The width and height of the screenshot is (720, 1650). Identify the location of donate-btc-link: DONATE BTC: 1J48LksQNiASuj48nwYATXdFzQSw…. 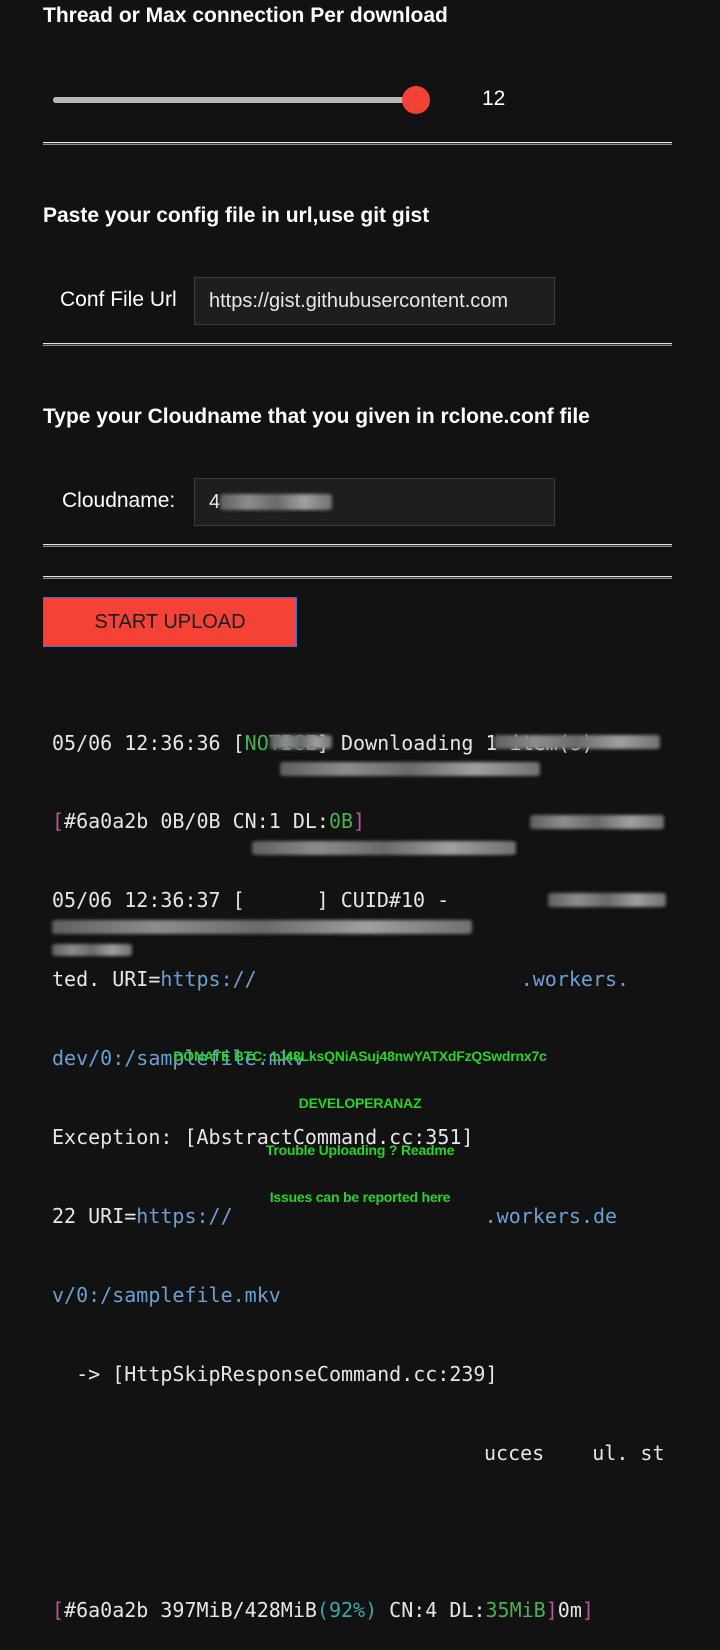
(360, 1056).